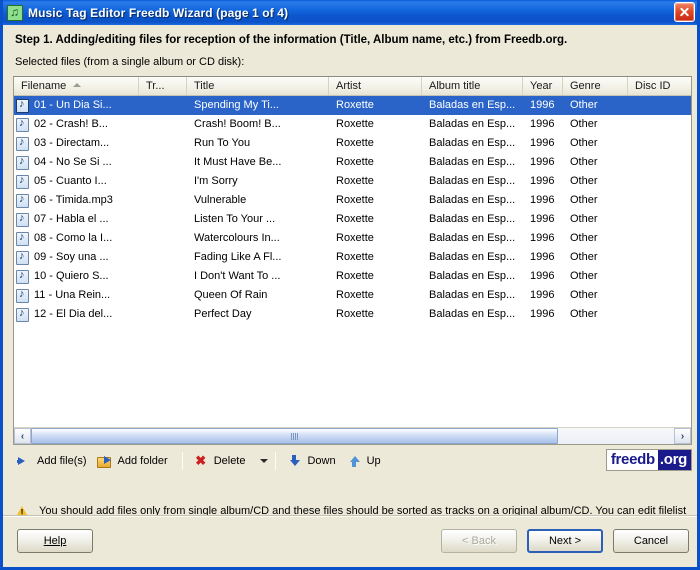 Image resolution: width=700 pixels, height=570 pixels. What do you see at coordinates (15, 12) in the screenshot?
I see `music-note-icon` at bounding box center [15, 12].